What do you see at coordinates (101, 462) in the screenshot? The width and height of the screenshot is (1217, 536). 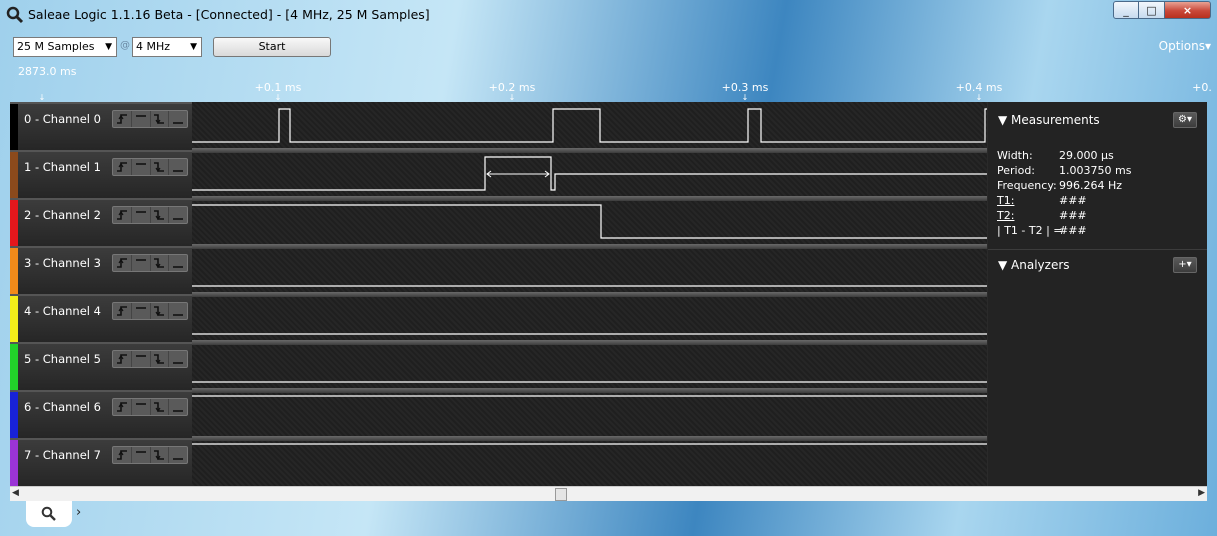 I see `channel-header-7: 7 - Channel 7` at bounding box center [101, 462].